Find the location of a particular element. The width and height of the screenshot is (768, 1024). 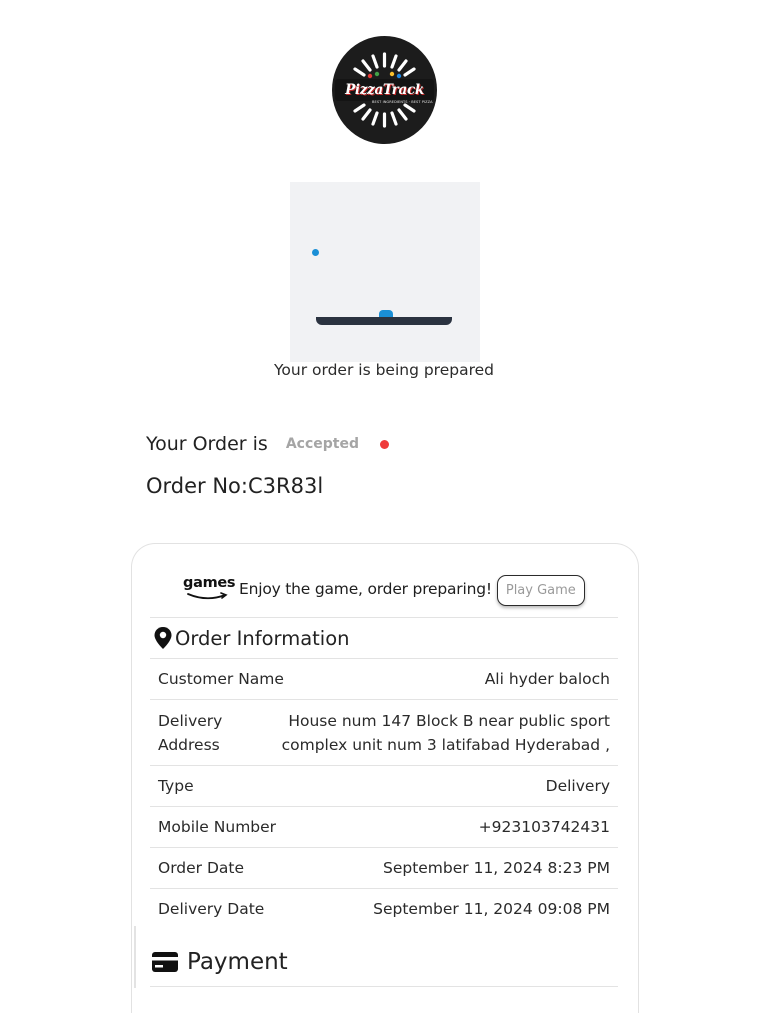

preparation-status-text: Your order is being prepared is located at coordinates (383, 370).